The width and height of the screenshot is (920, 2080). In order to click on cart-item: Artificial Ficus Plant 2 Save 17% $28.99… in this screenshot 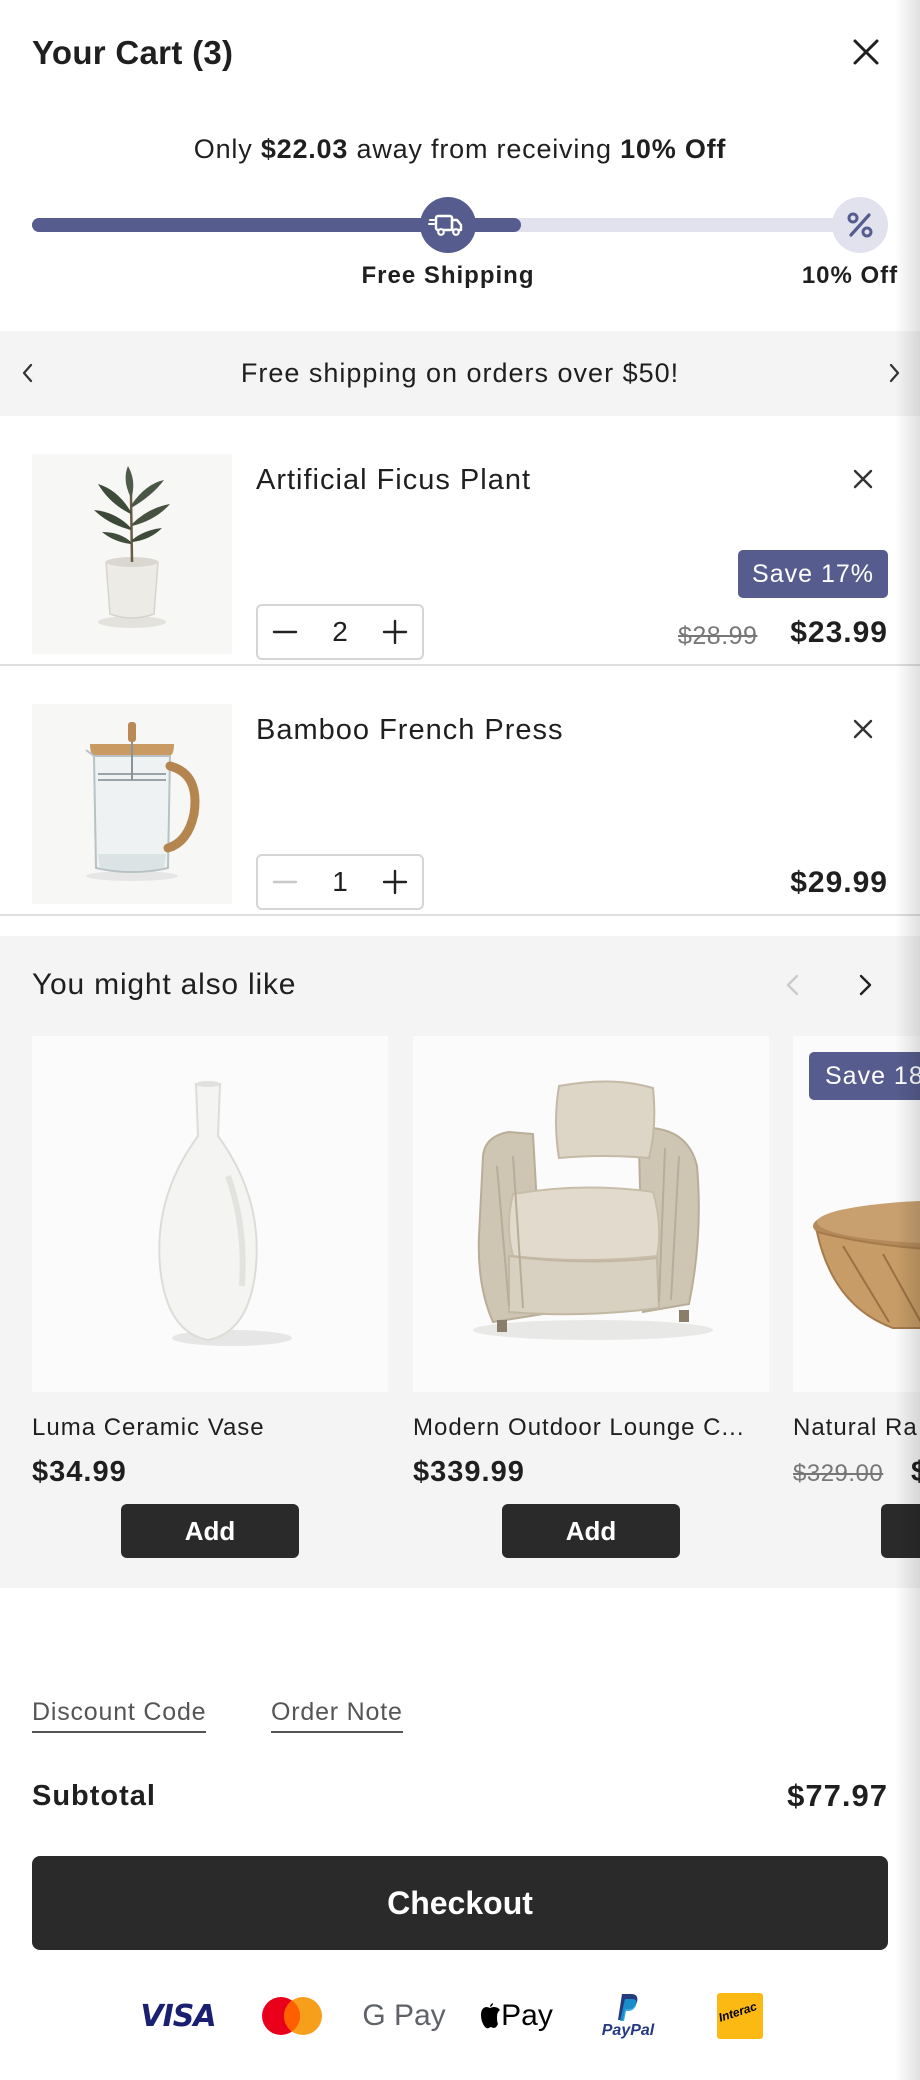, I will do `click(460, 541)`.